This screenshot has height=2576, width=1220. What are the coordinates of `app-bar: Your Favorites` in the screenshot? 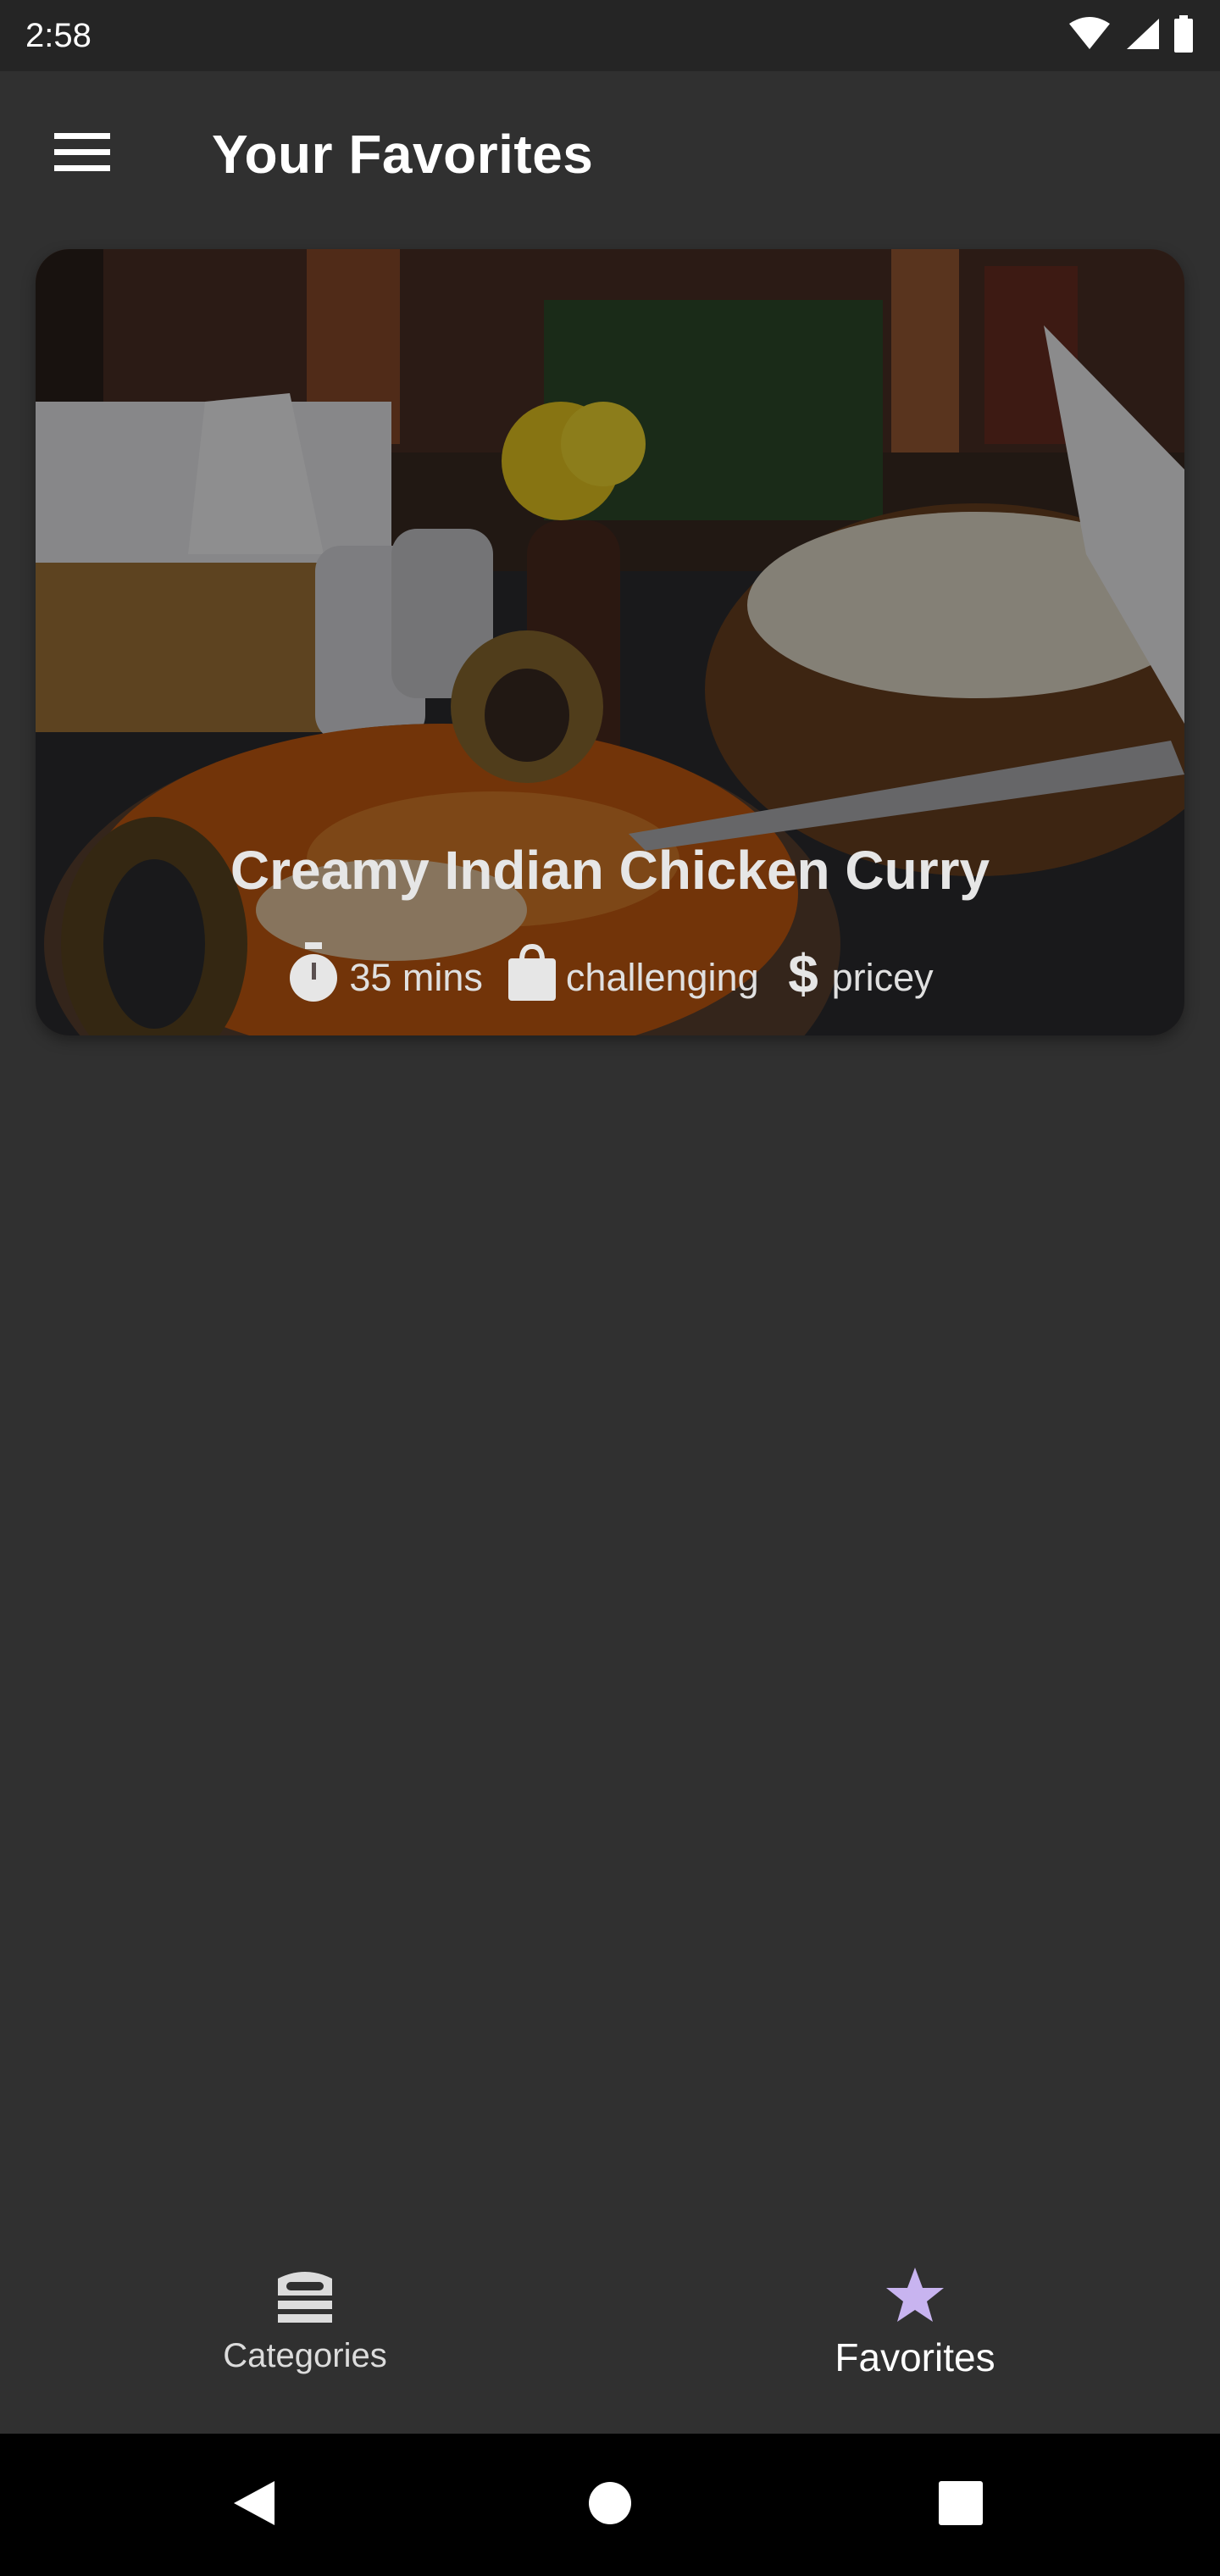 It's located at (610, 154).